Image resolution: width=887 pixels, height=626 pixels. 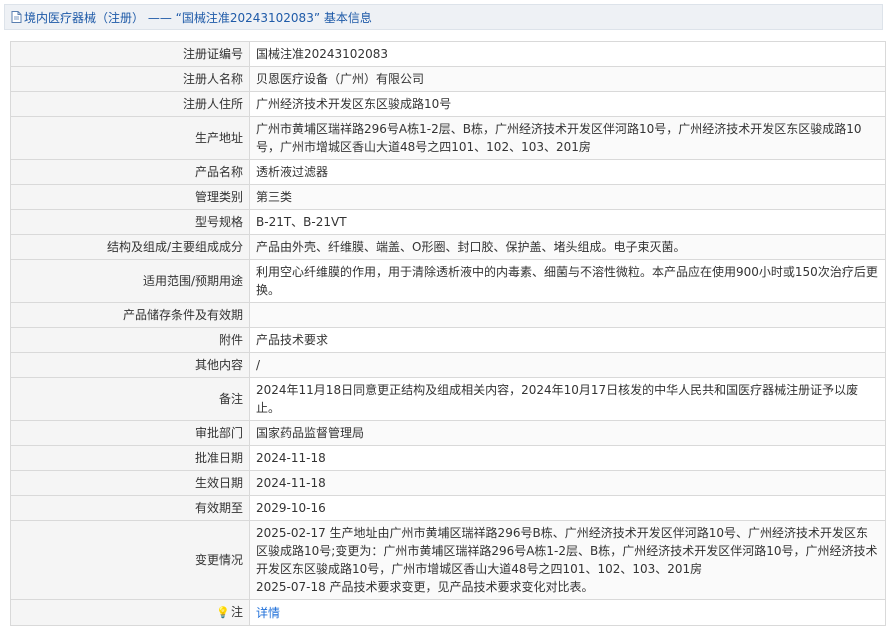 I want to click on row-label: 其他内容, so click(x=130, y=365).